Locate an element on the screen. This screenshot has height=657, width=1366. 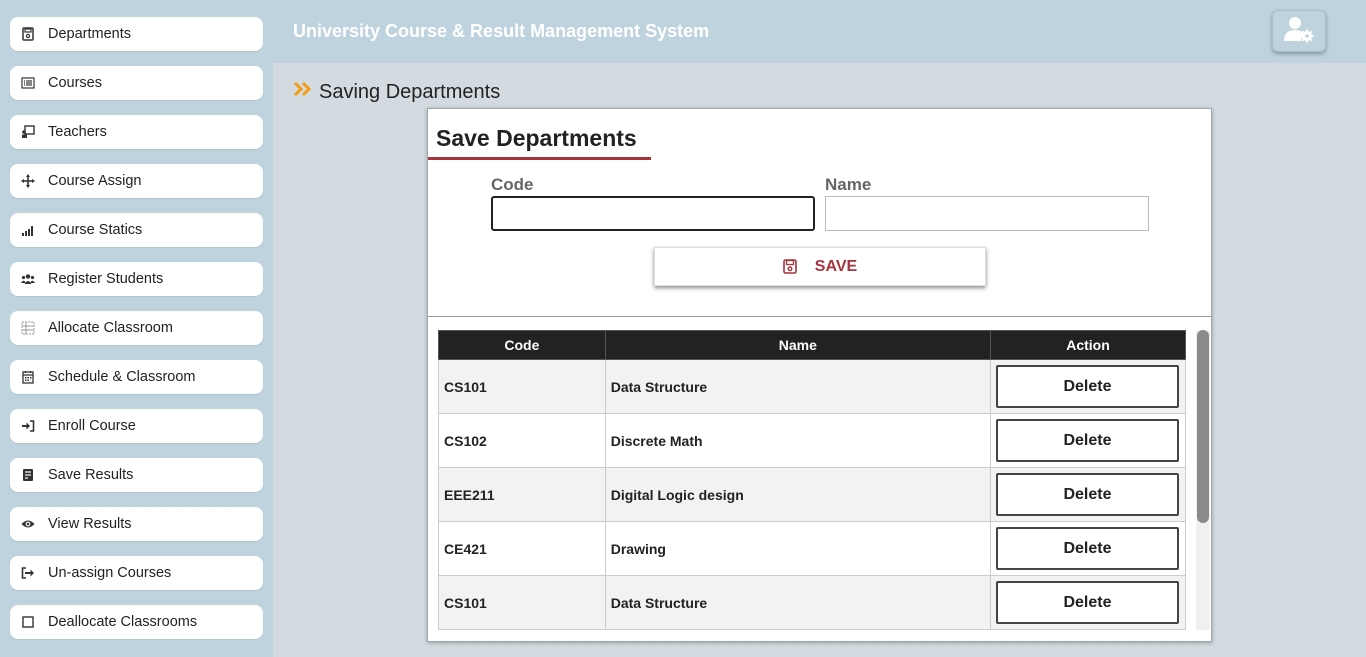
sidebar-item-schedule-classroom: Schedule & Classroom is located at coordinates (136, 377).